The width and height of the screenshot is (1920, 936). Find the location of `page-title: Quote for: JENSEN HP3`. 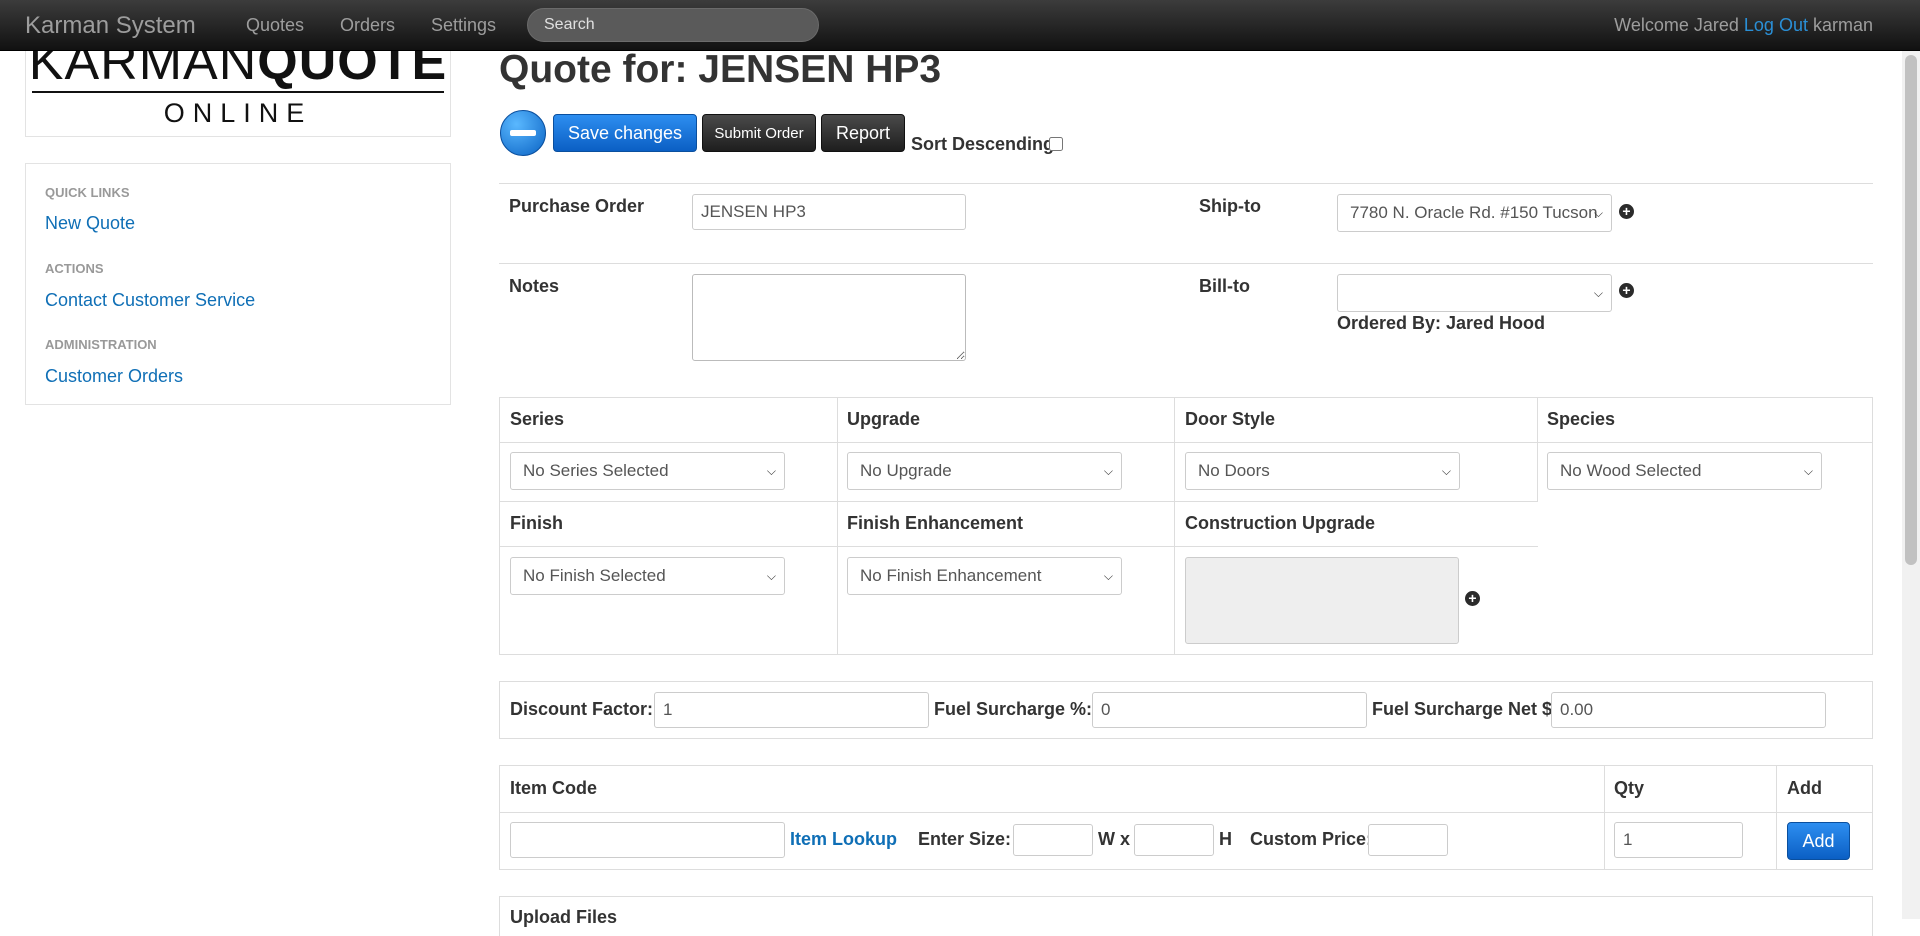

page-title: Quote for: JENSEN HP3 is located at coordinates (720, 69).